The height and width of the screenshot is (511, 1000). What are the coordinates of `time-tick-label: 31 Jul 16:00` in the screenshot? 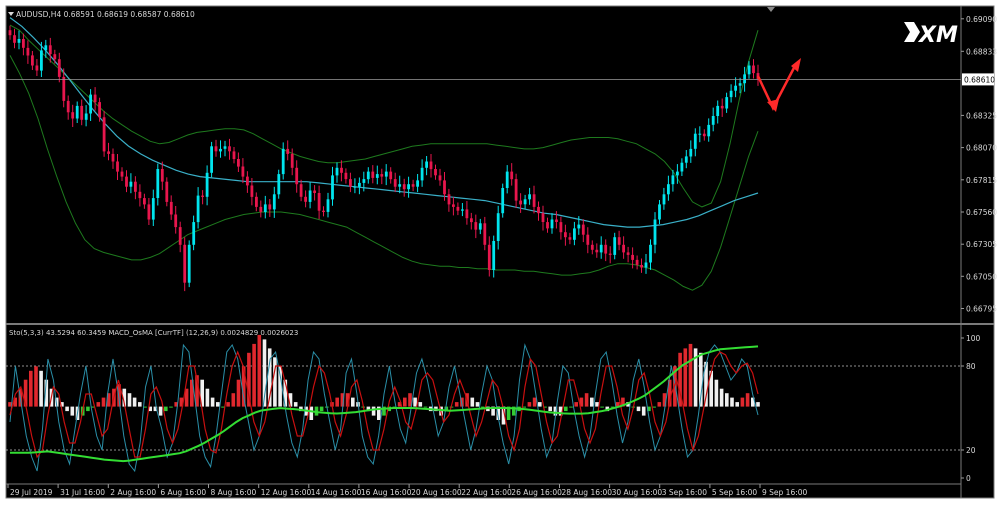 It's located at (82, 492).